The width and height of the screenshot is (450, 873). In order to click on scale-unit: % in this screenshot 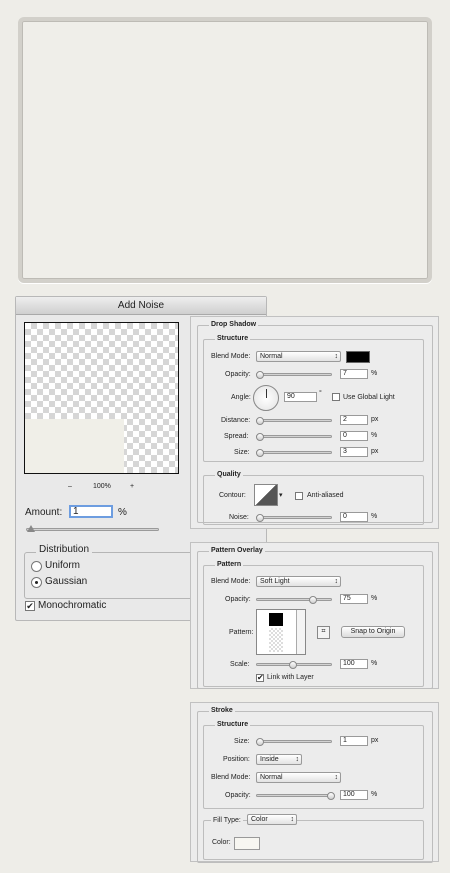, I will do `click(374, 663)`.